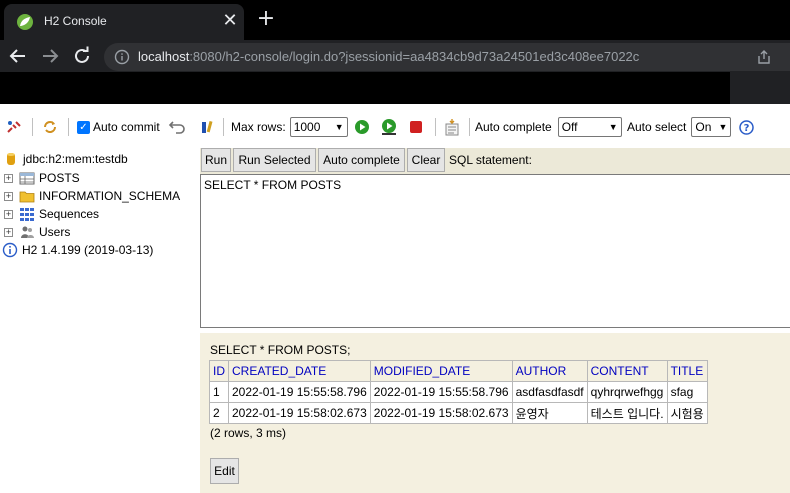 This screenshot has height=493, width=790. I want to click on help-icon: ?, so click(746, 127).